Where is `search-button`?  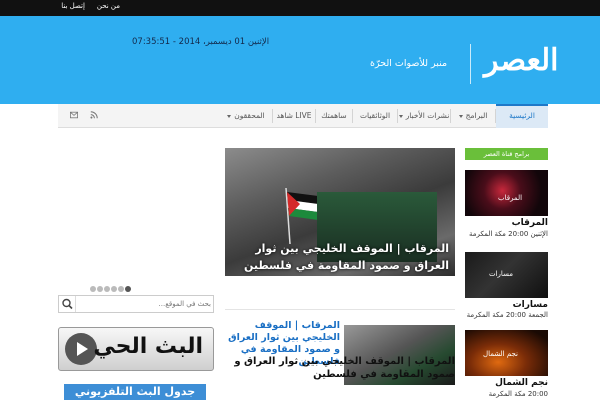 search-button is located at coordinates (67, 304).